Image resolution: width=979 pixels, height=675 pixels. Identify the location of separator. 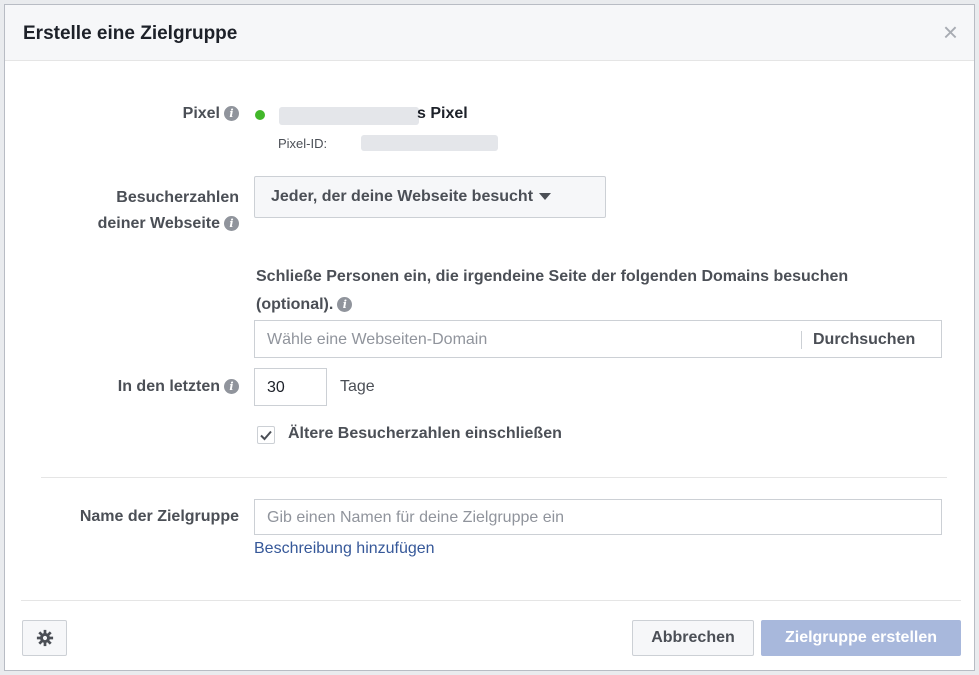
(494, 477).